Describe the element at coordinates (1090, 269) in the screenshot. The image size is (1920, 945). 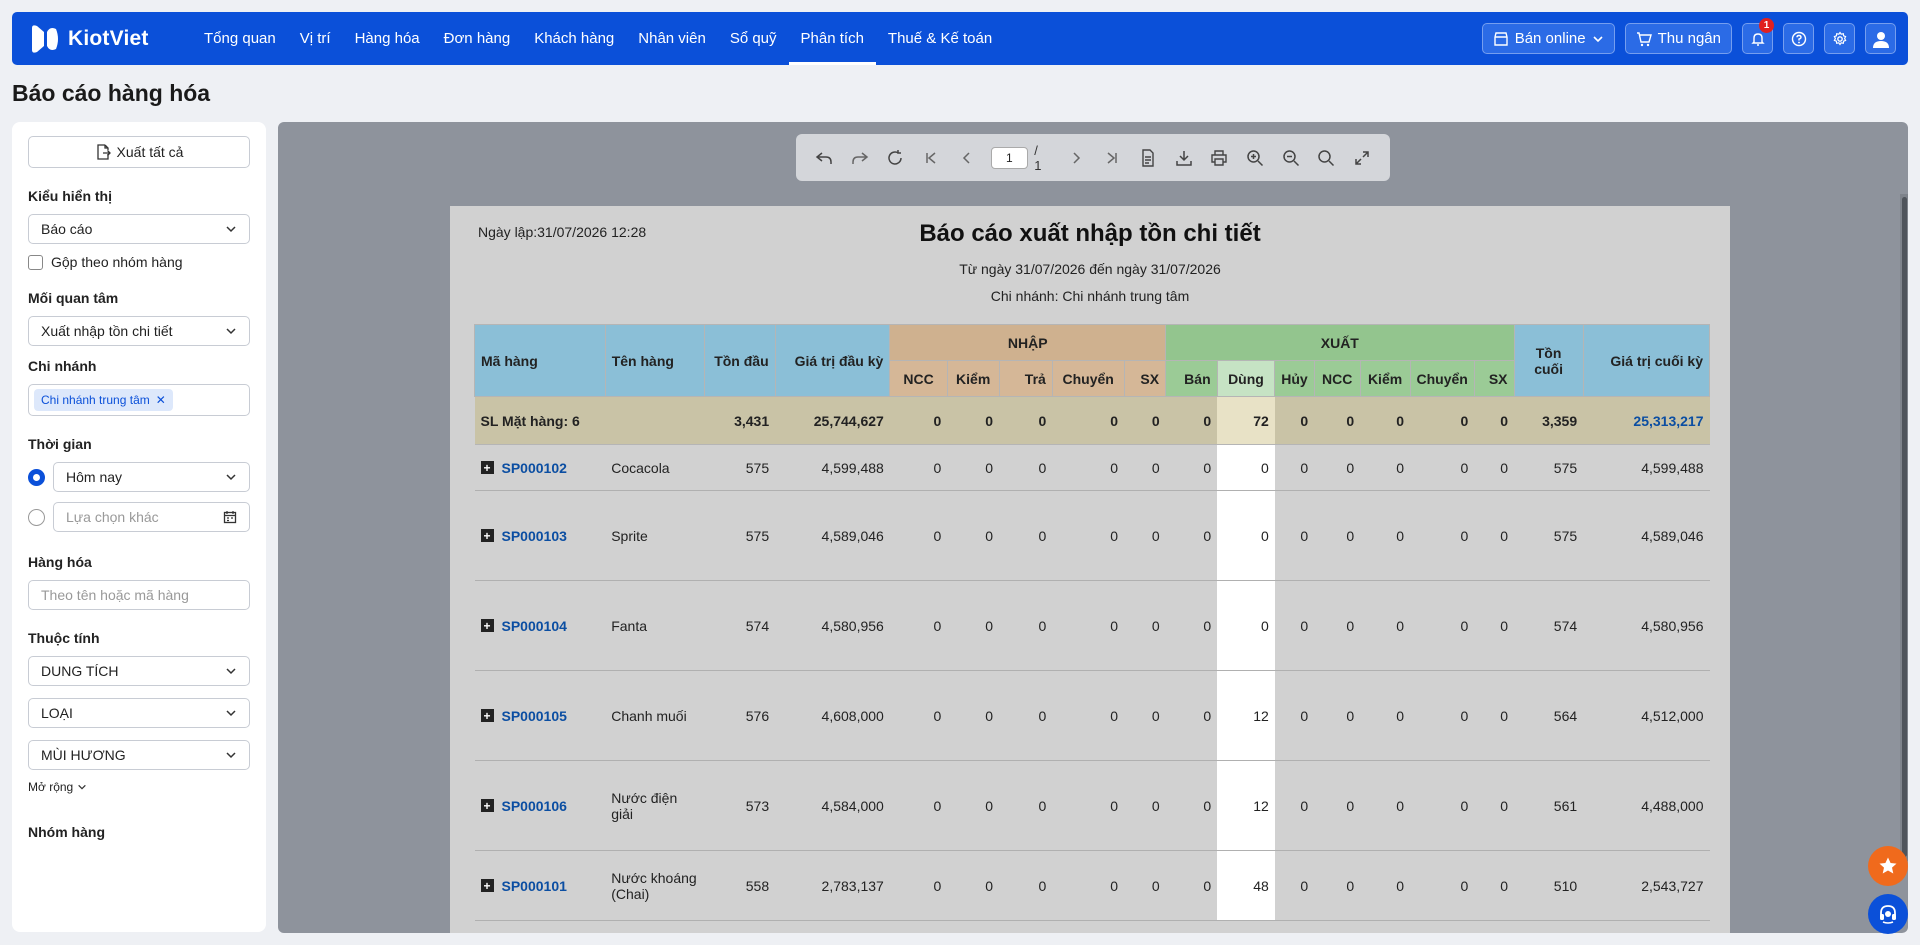
I see `report-date-range: Từ ngày 31/07/2026 đến ngày 31/07/2026` at that location.